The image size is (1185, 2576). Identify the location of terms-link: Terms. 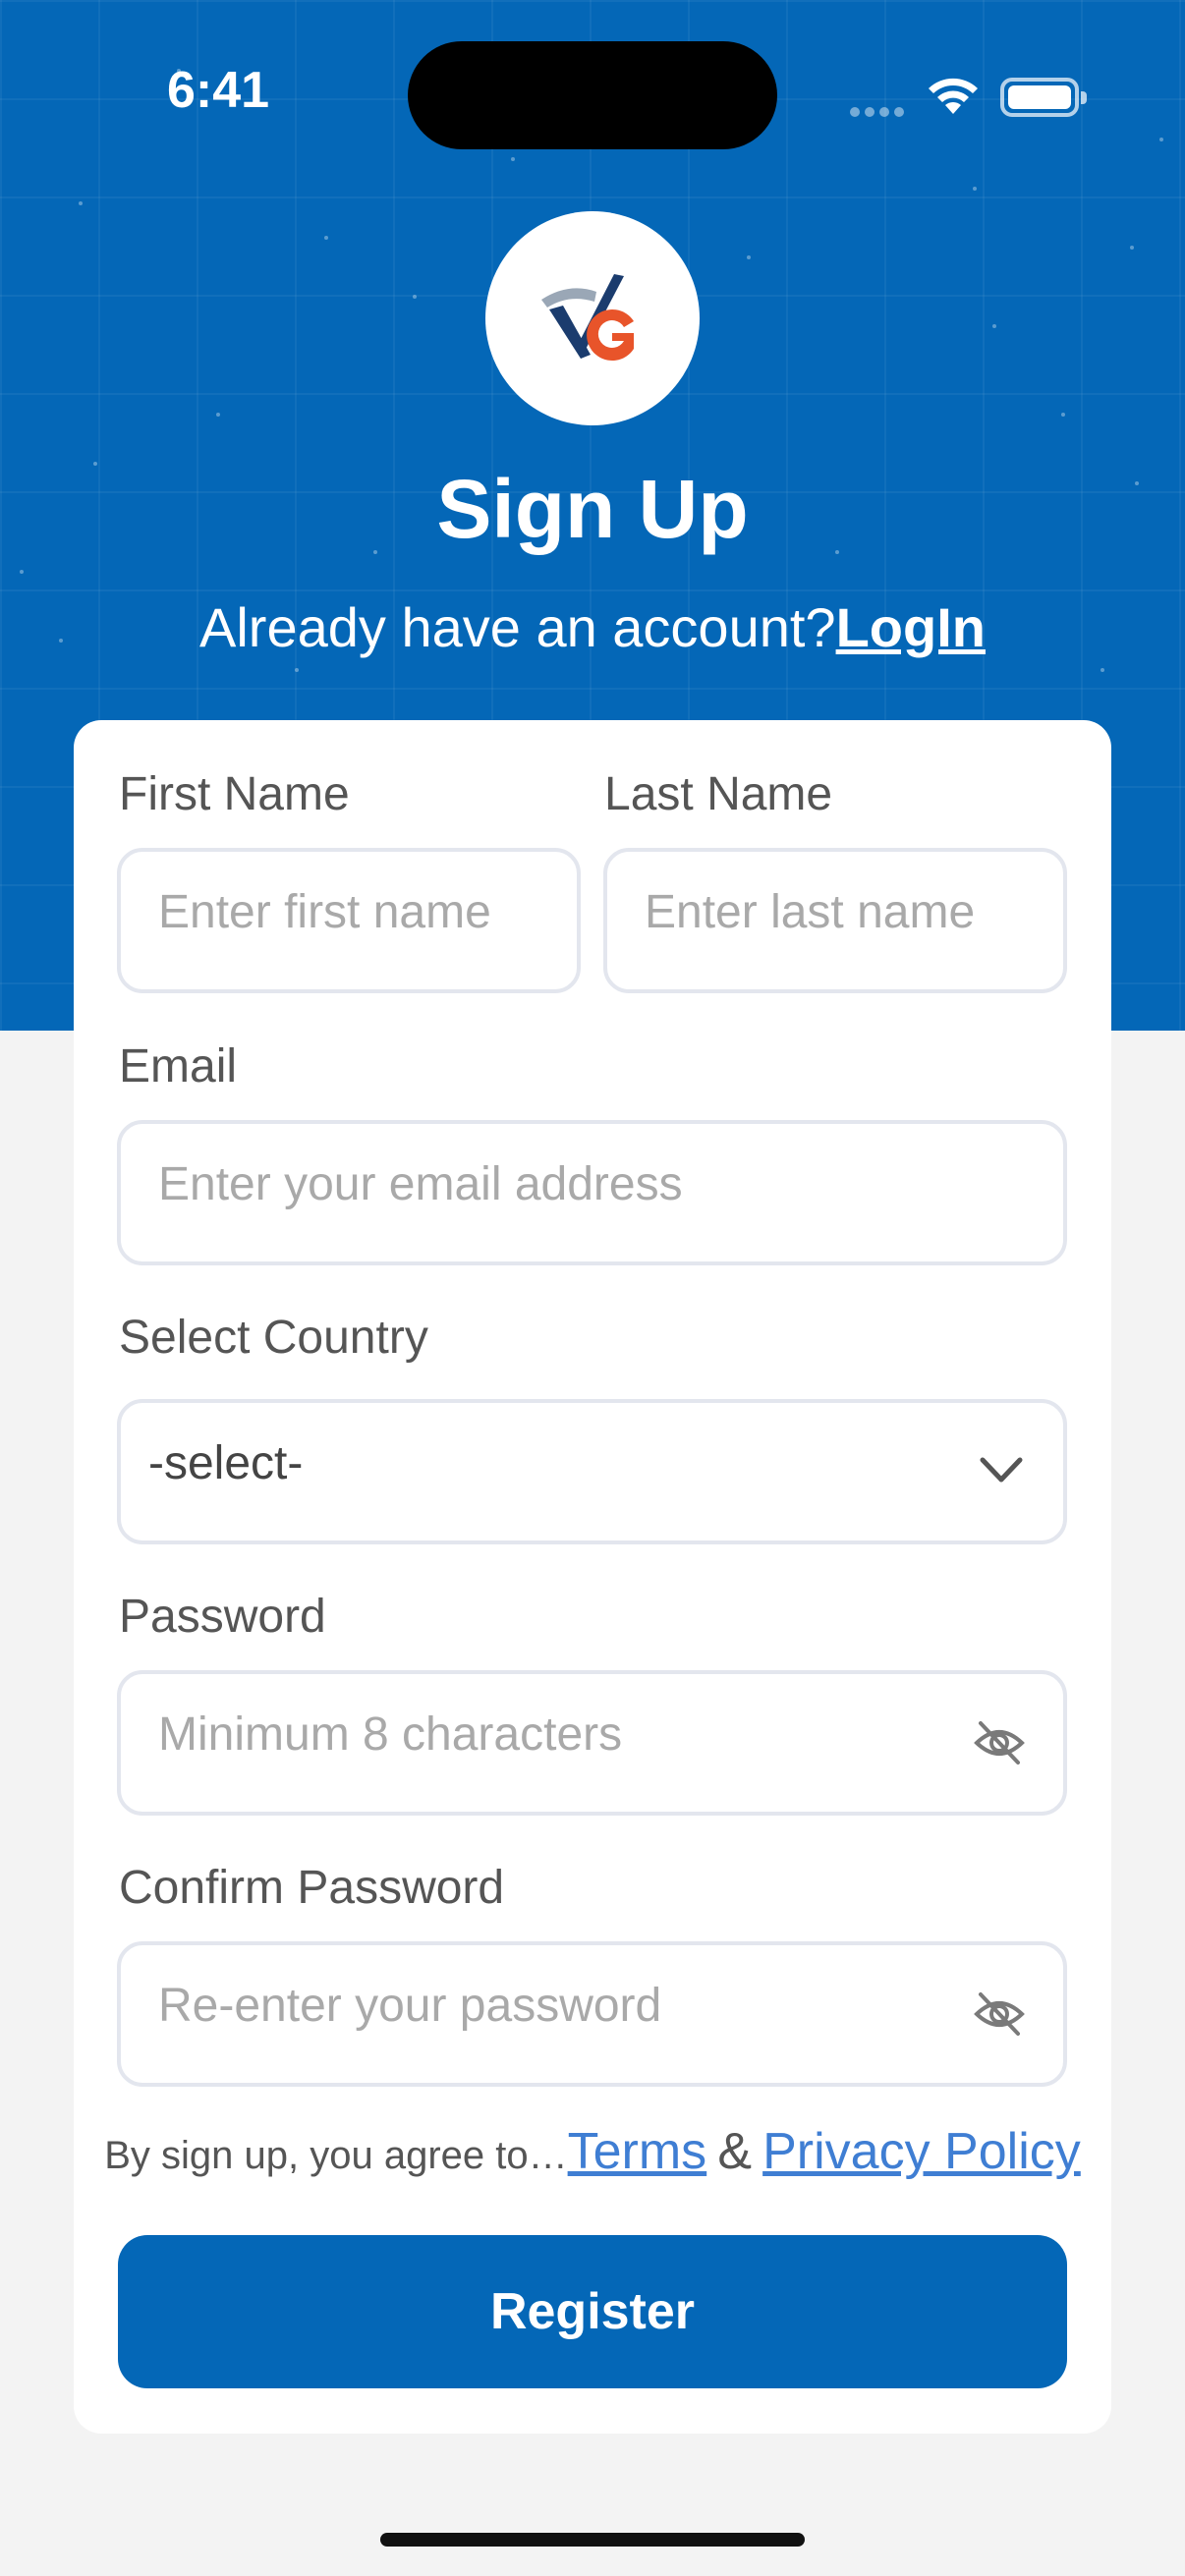
(637, 2151).